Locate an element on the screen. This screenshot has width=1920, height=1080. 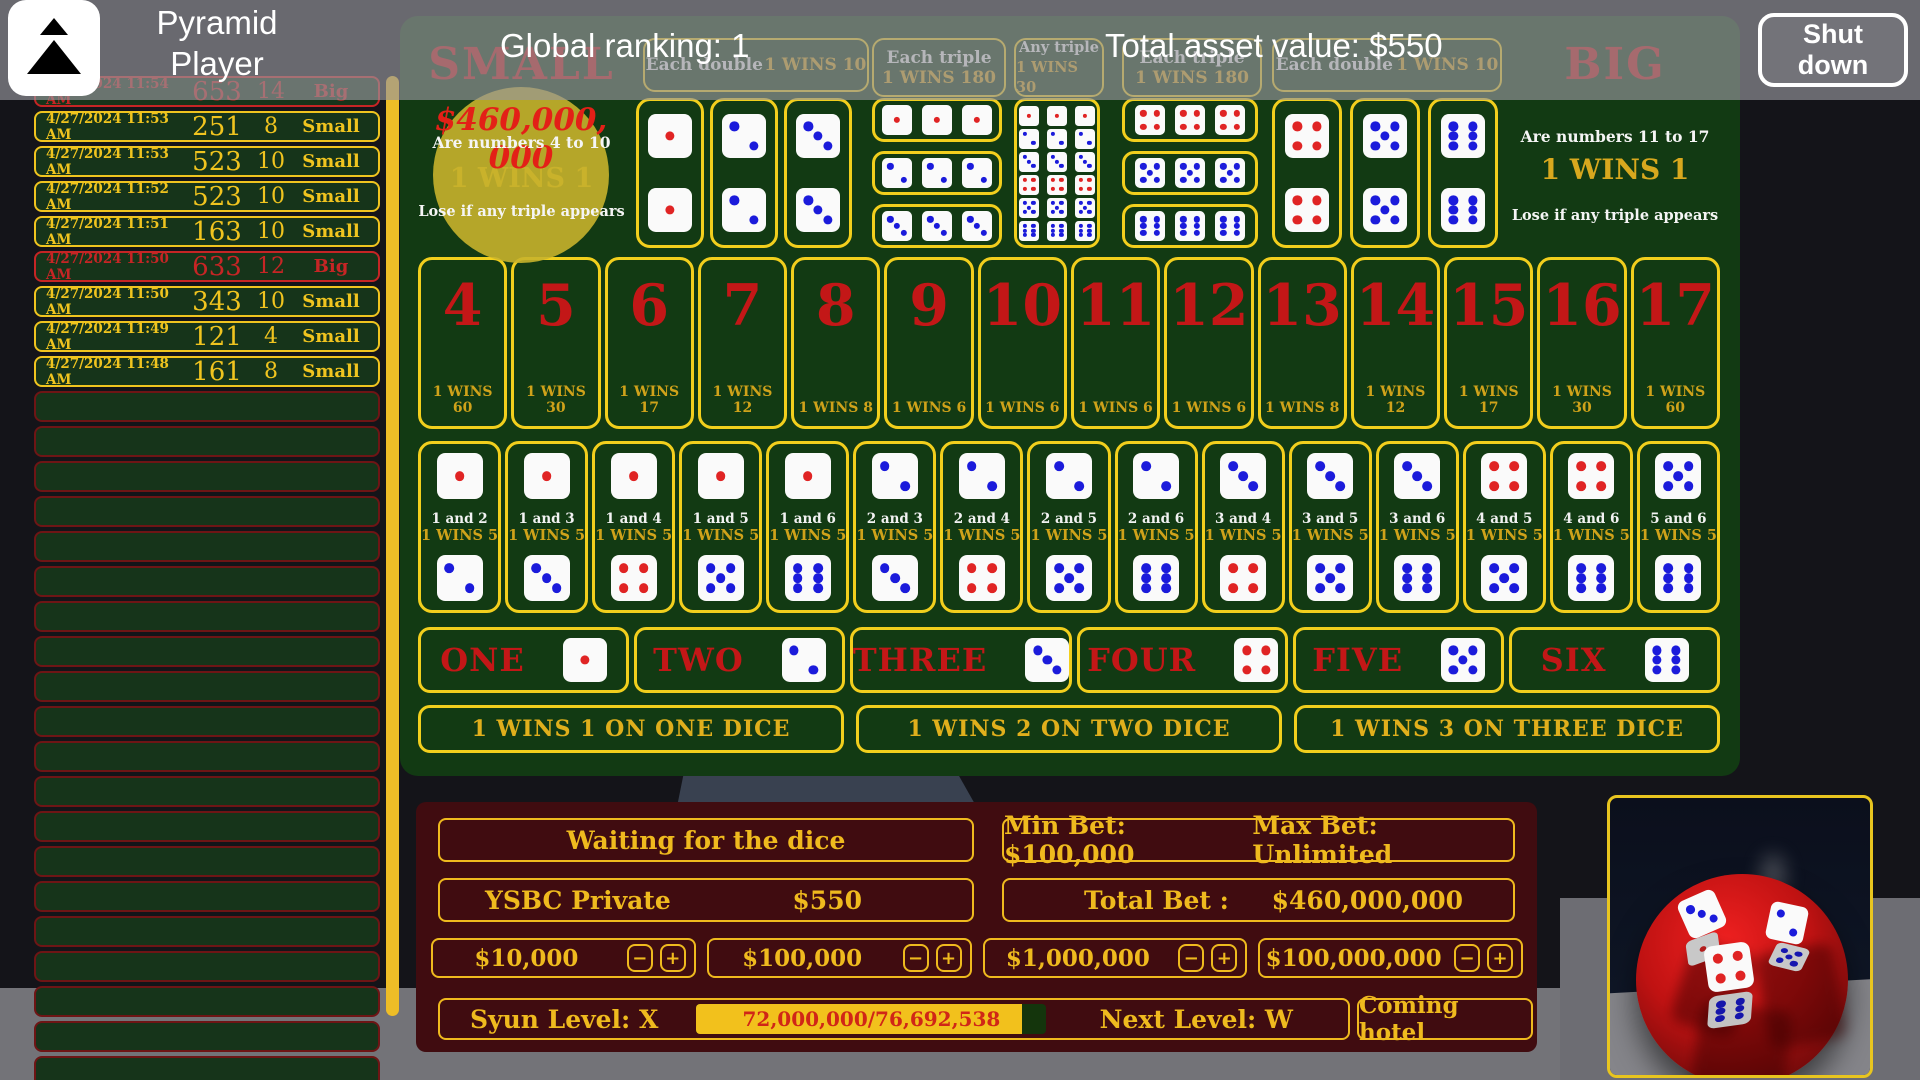
bet-total-7: 7 1 WINS 12 is located at coordinates (742, 343).